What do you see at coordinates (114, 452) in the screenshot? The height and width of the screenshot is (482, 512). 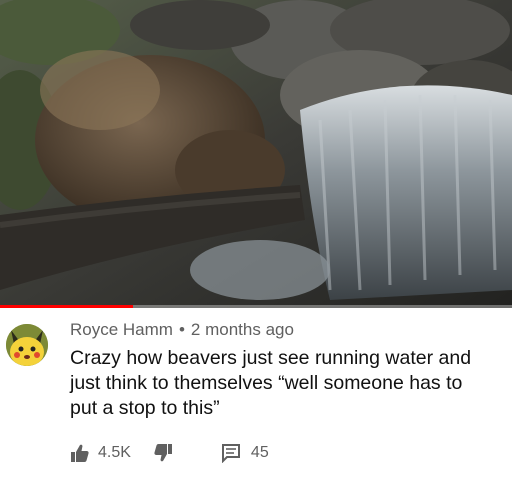 I see `like-count: 4.5K` at bounding box center [114, 452].